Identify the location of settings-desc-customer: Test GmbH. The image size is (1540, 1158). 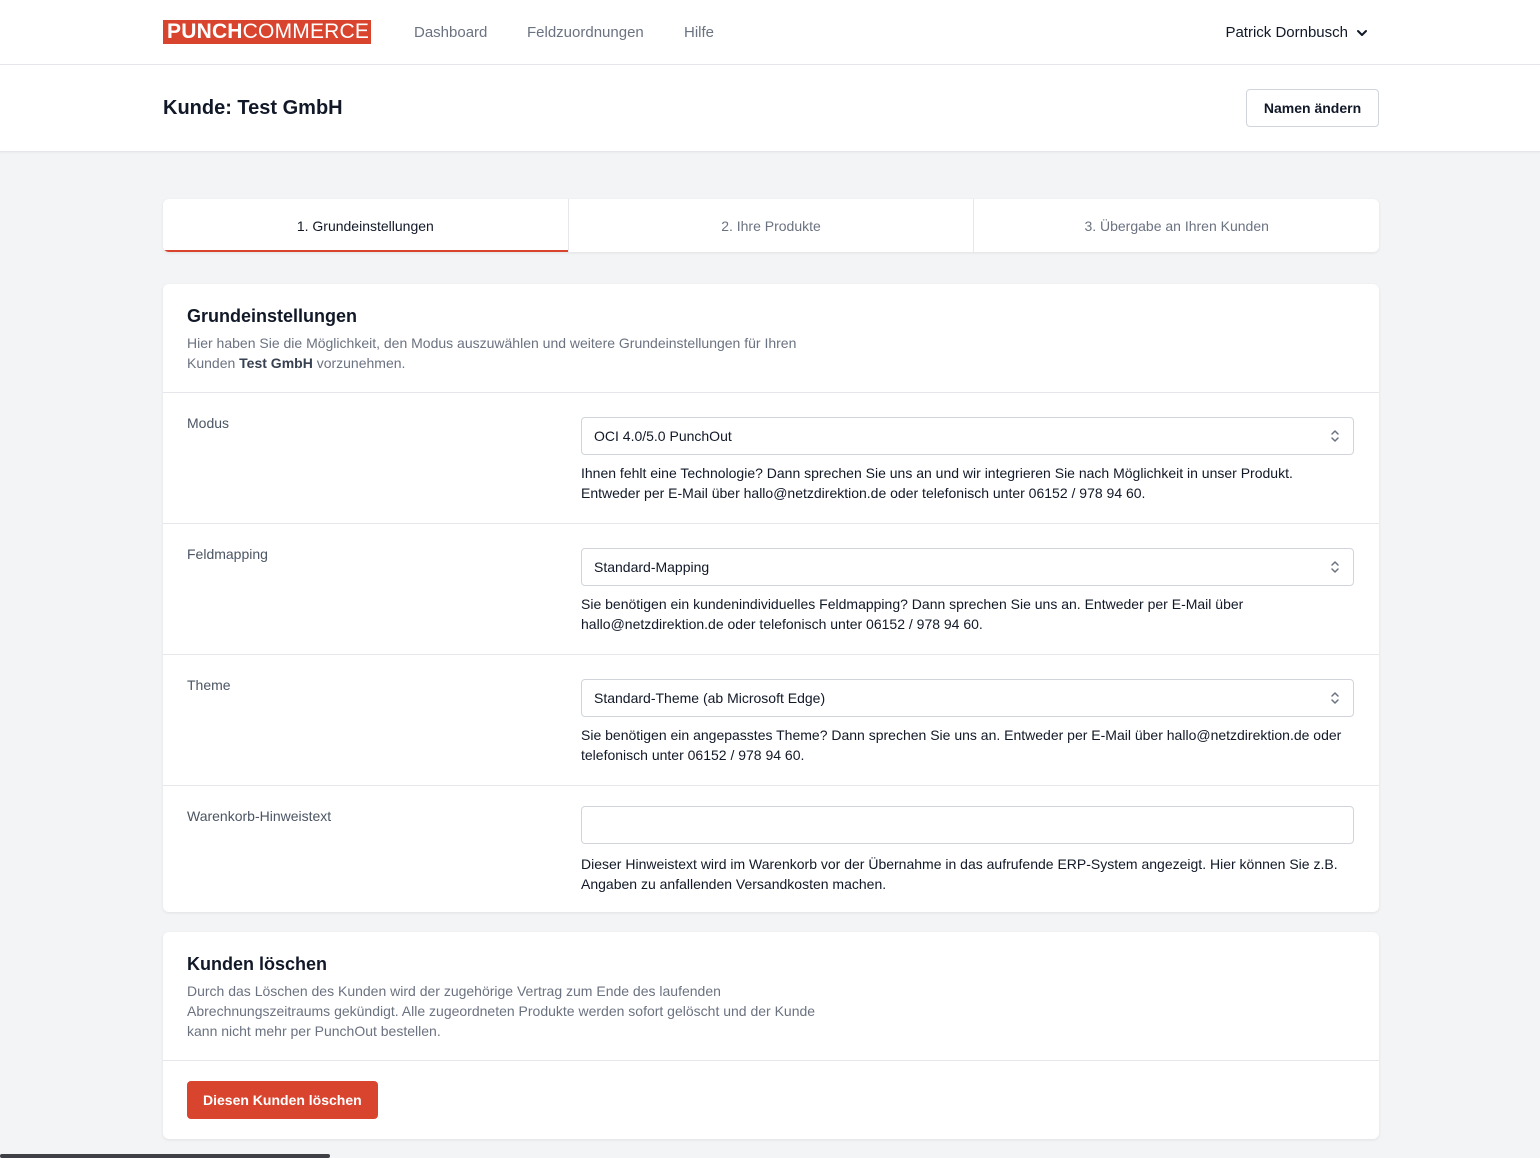
(276, 363).